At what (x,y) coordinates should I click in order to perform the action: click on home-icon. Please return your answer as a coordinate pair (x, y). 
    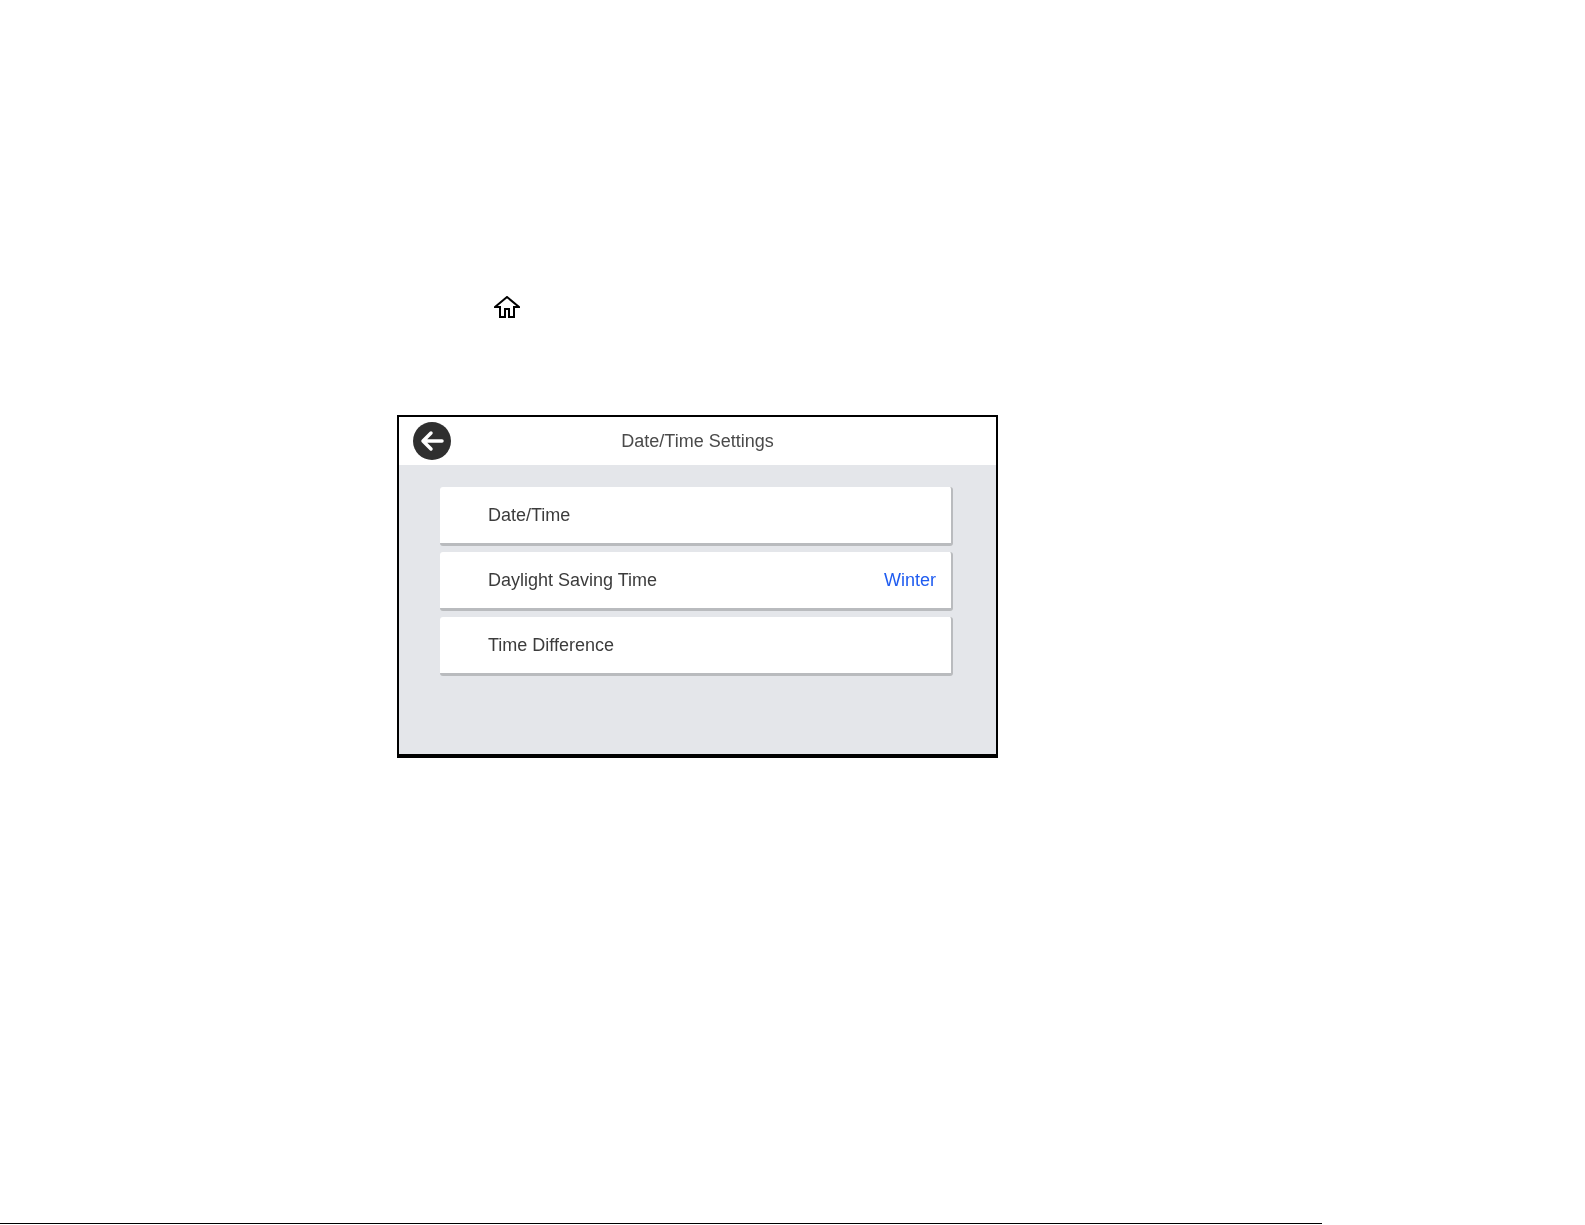
    Looking at the image, I should click on (507, 307).